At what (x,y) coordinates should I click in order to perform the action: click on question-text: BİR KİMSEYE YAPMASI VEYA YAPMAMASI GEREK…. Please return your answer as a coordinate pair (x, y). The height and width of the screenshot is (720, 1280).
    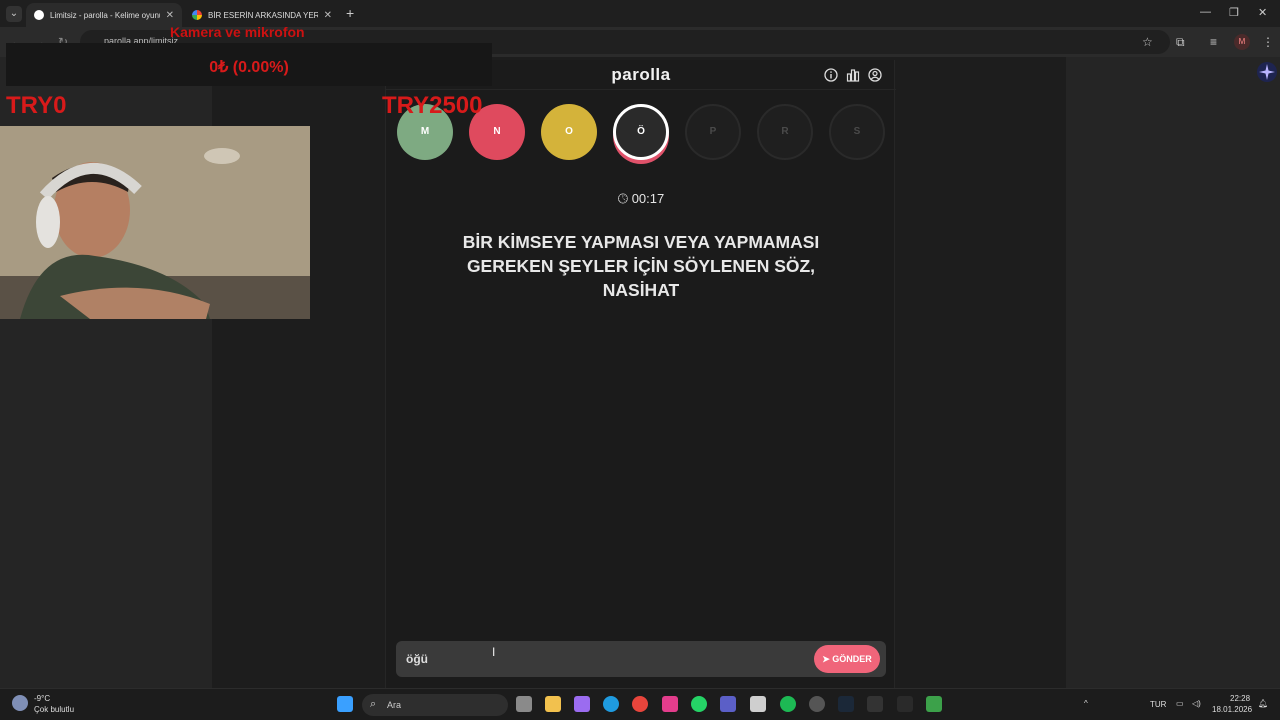
    Looking at the image, I should click on (641, 266).